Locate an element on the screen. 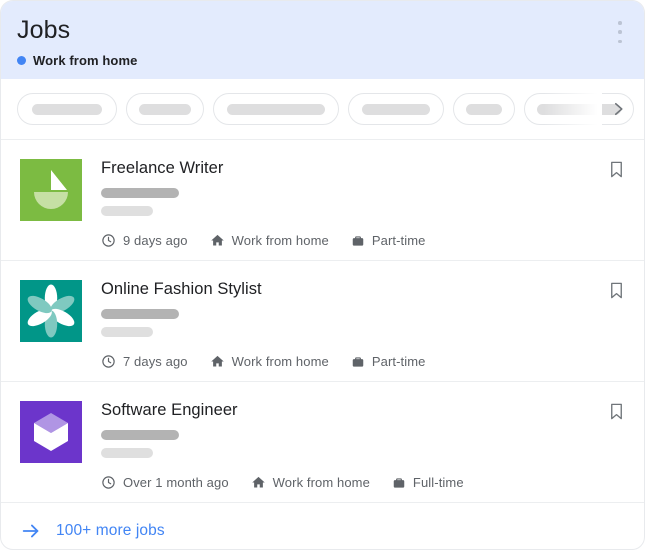  sailboat-logo is located at coordinates (51, 190).